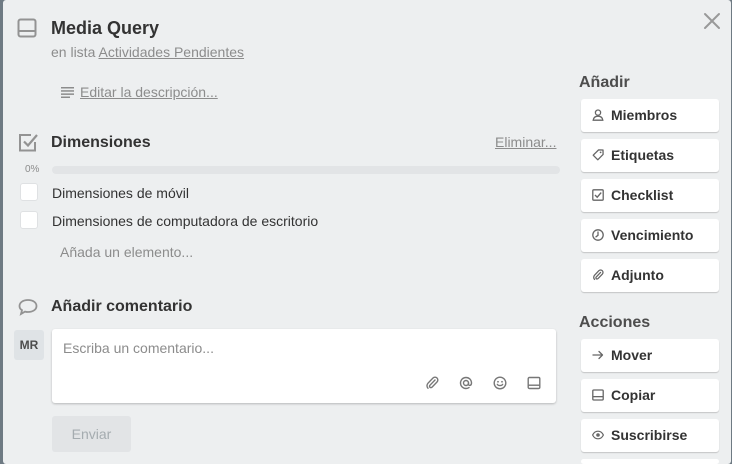  Describe the element at coordinates (712, 21) in the screenshot. I see `close-icon` at that location.